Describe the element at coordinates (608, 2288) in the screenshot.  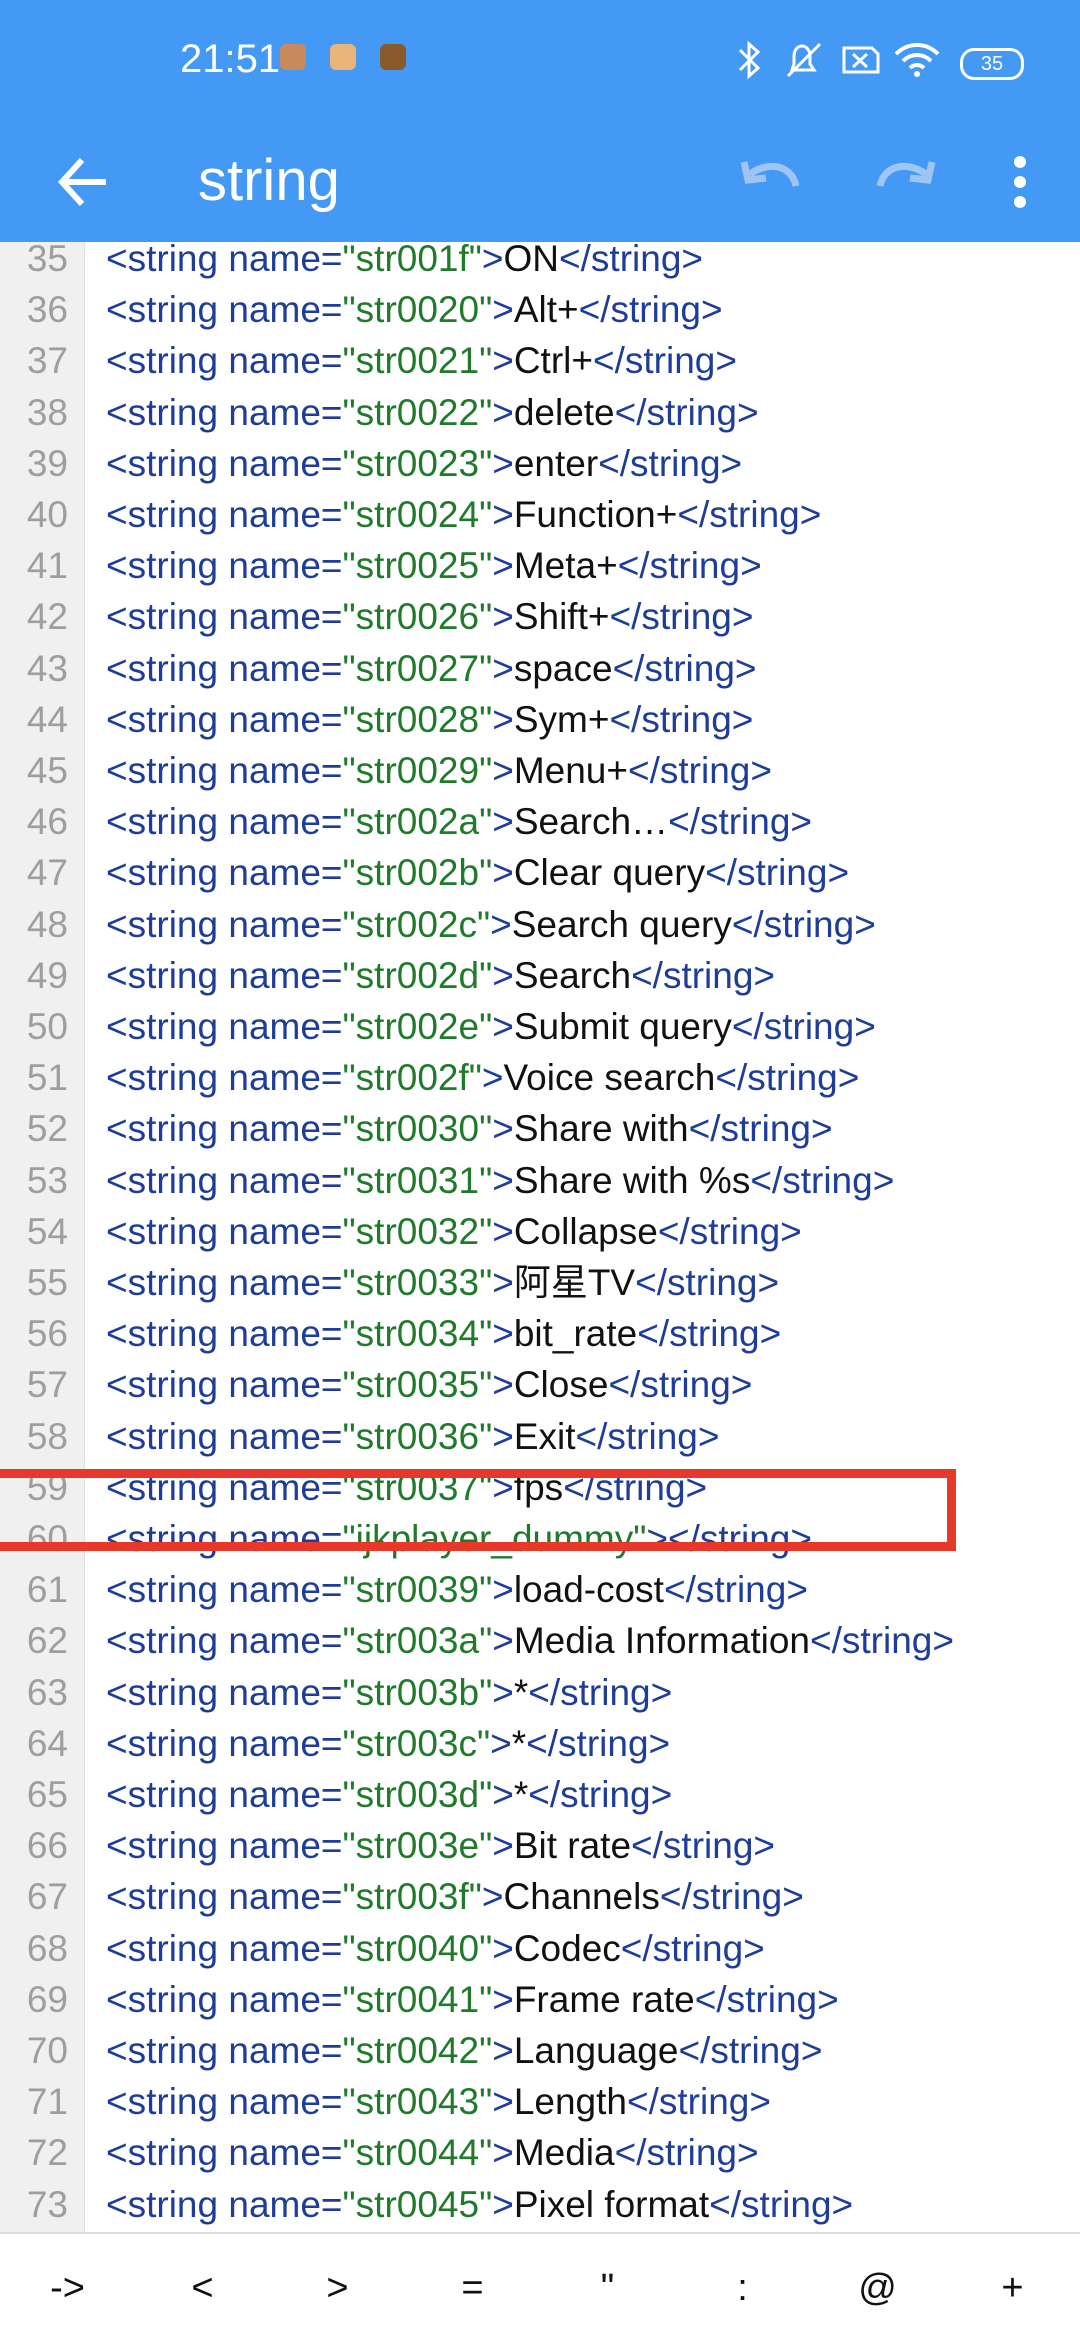
I see `symbol-key: "` at that location.